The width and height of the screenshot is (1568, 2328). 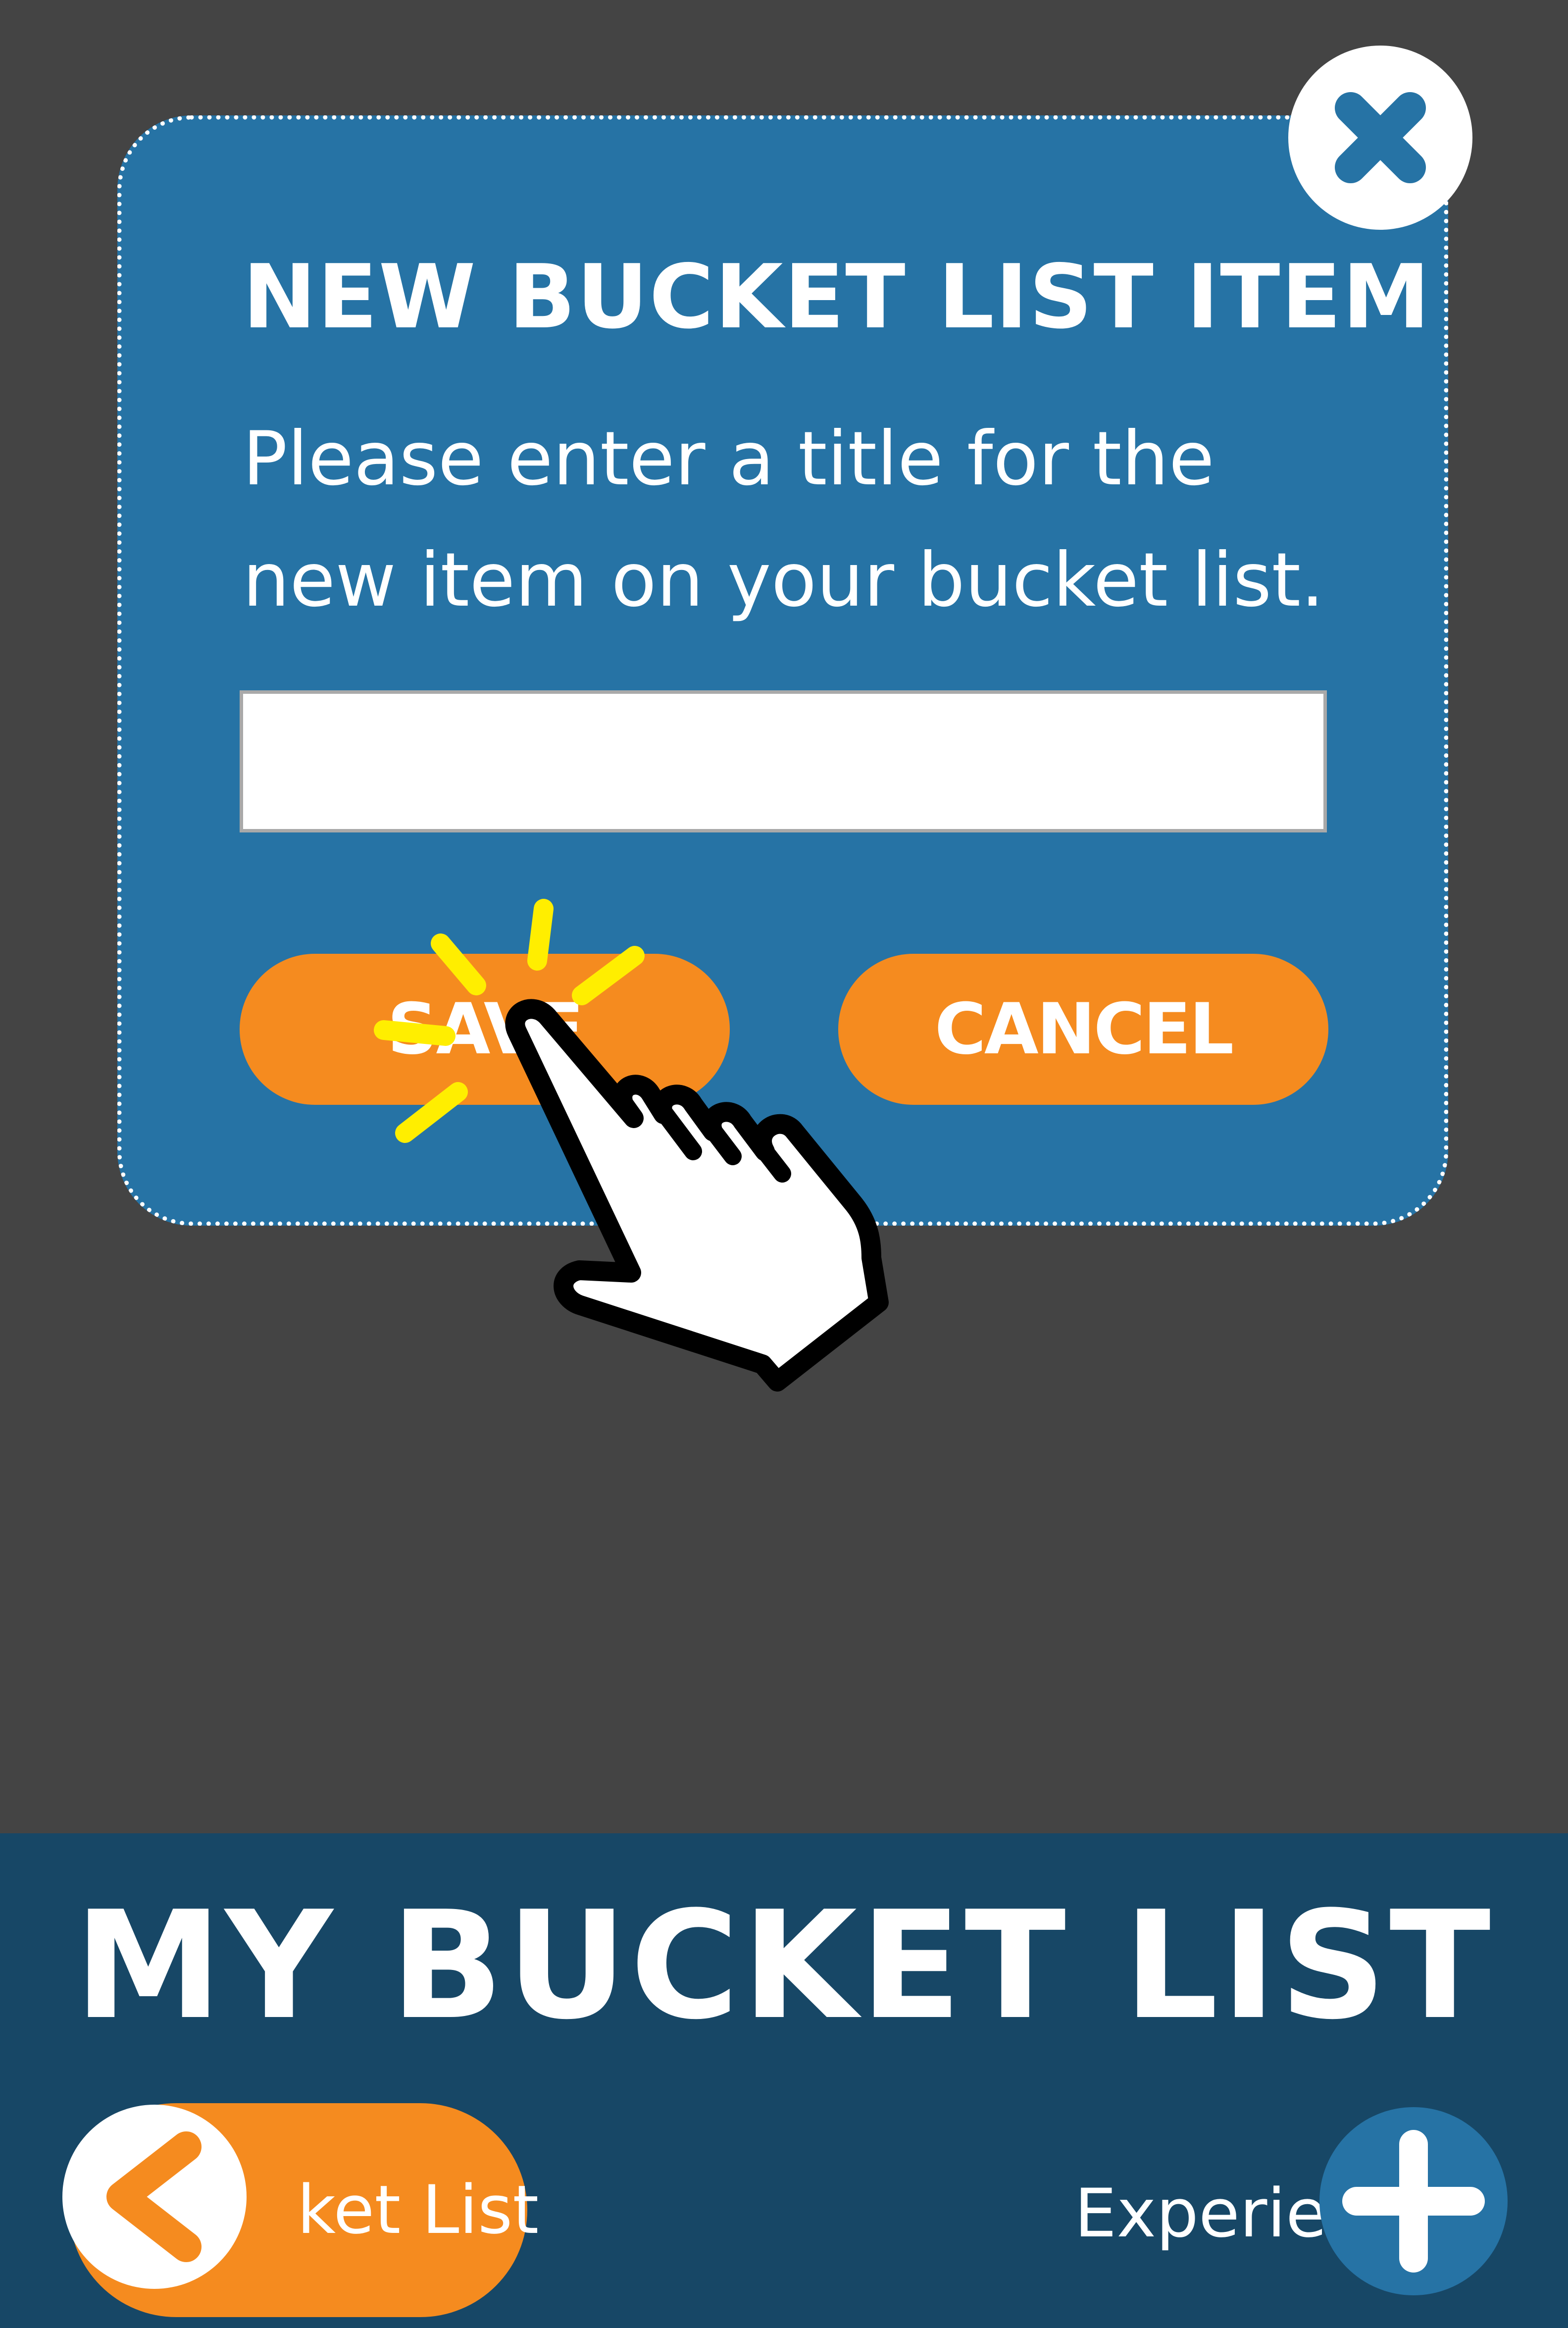 What do you see at coordinates (631, 1145) in the screenshot?
I see `tap-hand-icon` at bounding box center [631, 1145].